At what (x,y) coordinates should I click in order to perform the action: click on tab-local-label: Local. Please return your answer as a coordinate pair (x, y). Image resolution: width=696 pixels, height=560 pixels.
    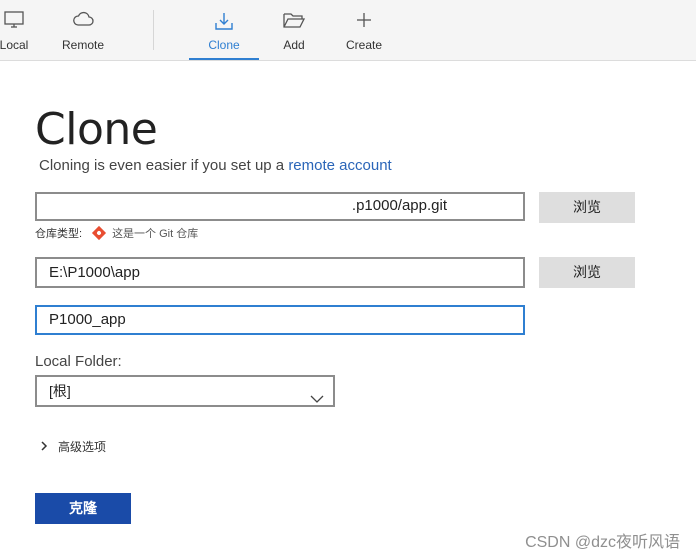
    Looking at the image, I should click on (14, 45).